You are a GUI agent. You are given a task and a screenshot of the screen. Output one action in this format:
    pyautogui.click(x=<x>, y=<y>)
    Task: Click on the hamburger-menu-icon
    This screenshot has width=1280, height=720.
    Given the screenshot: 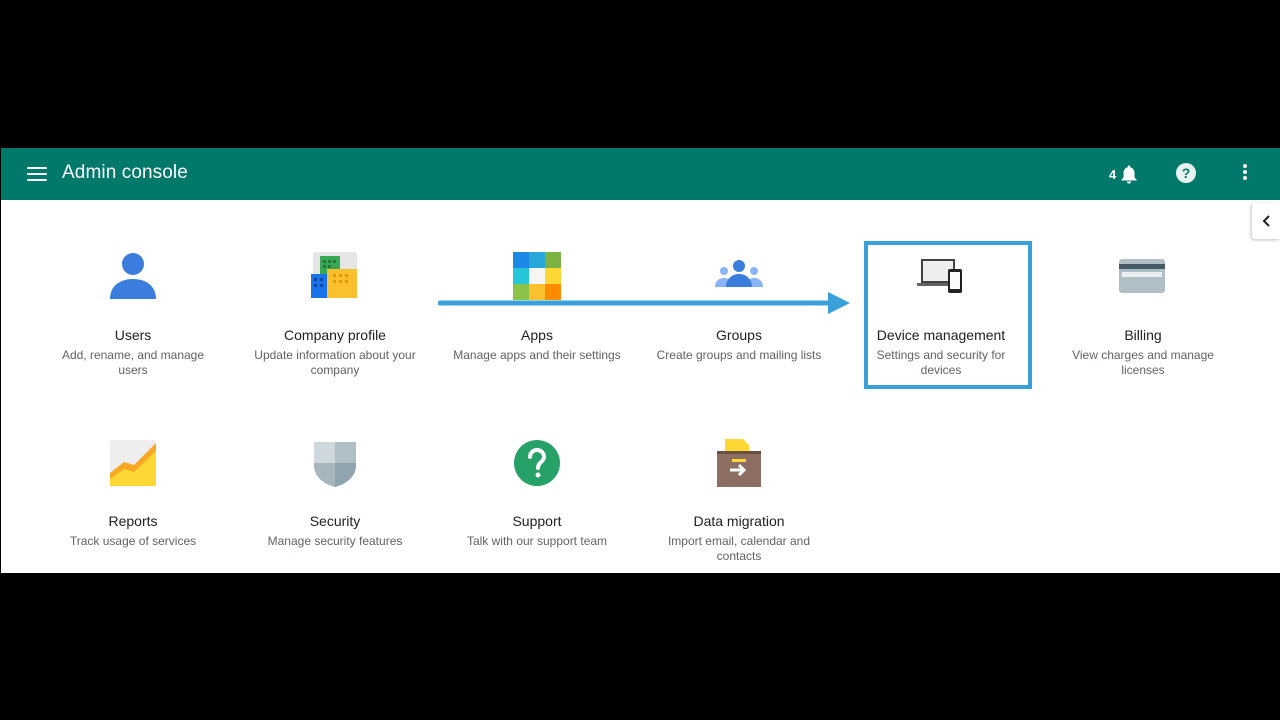 What is the action you would take?
    pyautogui.click(x=37, y=174)
    